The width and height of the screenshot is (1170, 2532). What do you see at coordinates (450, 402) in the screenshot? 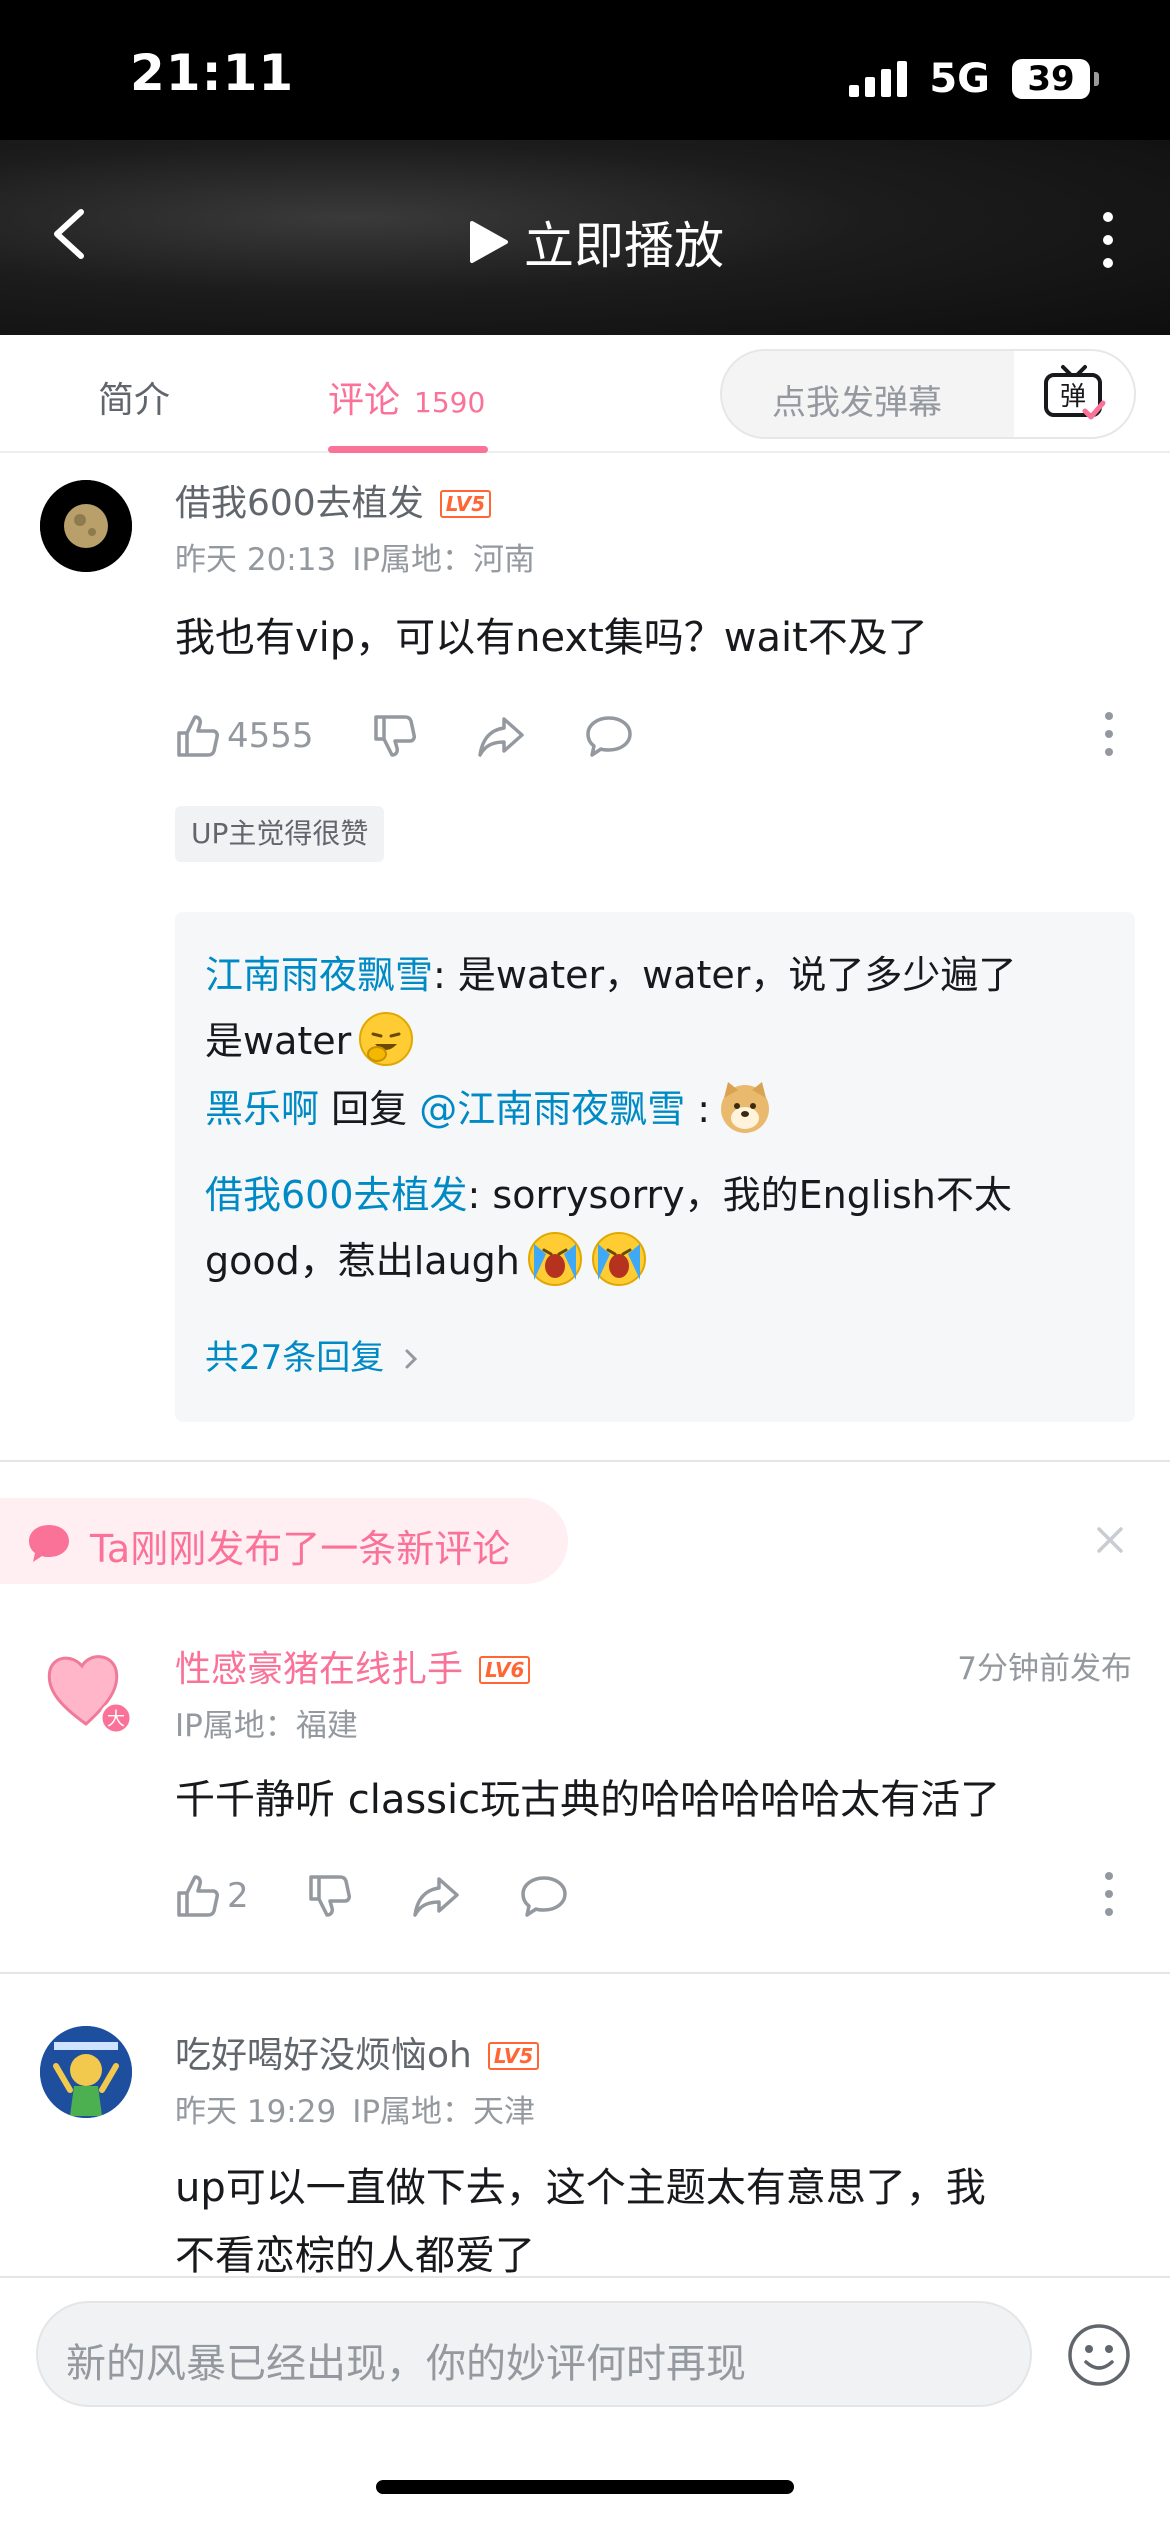
I see `comment-count: 1590` at bounding box center [450, 402].